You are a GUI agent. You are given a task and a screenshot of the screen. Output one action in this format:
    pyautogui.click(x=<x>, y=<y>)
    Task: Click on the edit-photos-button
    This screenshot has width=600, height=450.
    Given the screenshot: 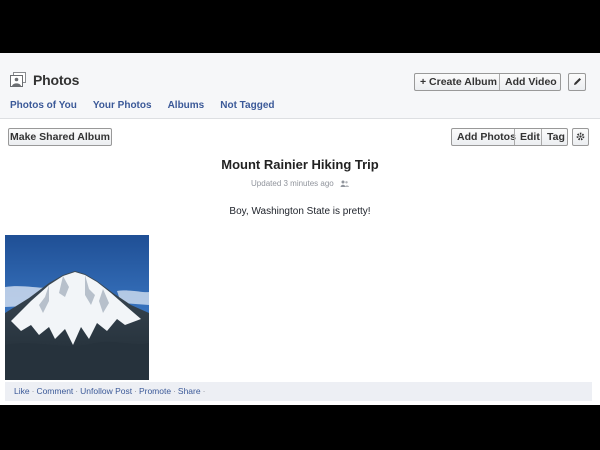 What is the action you would take?
    pyautogui.click(x=577, y=82)
    